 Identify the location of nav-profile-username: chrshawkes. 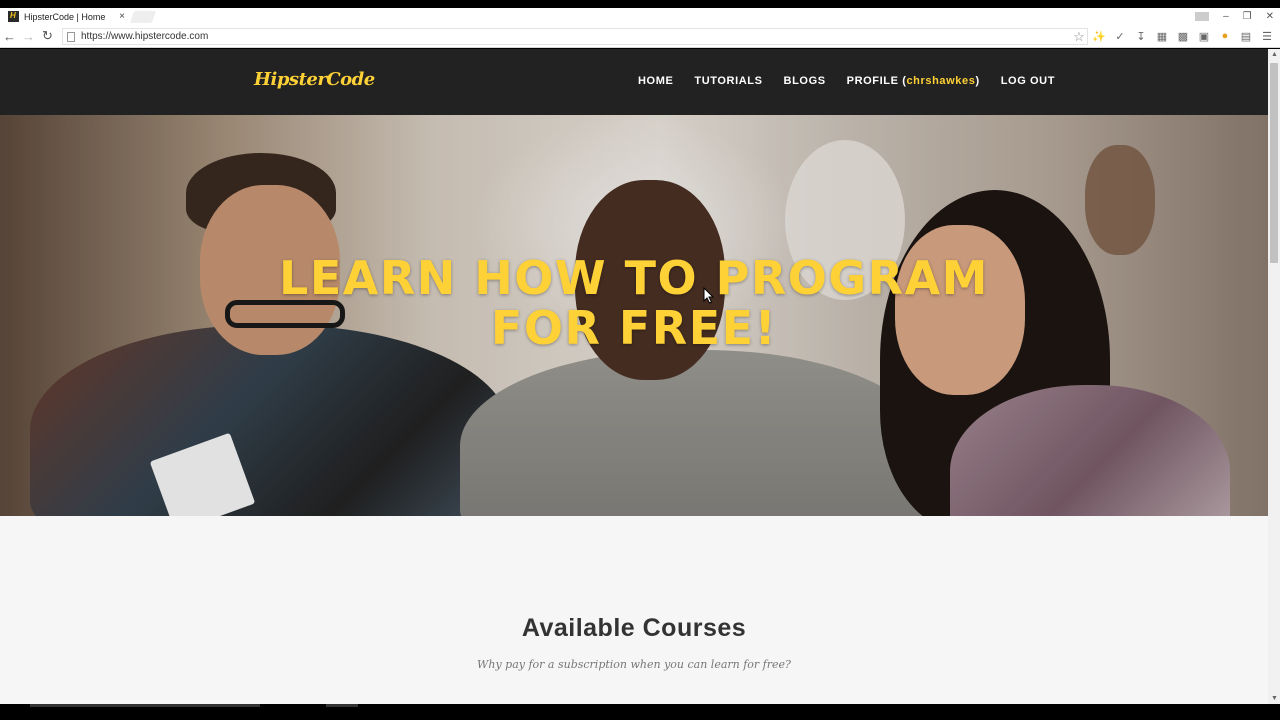
(941, 81).